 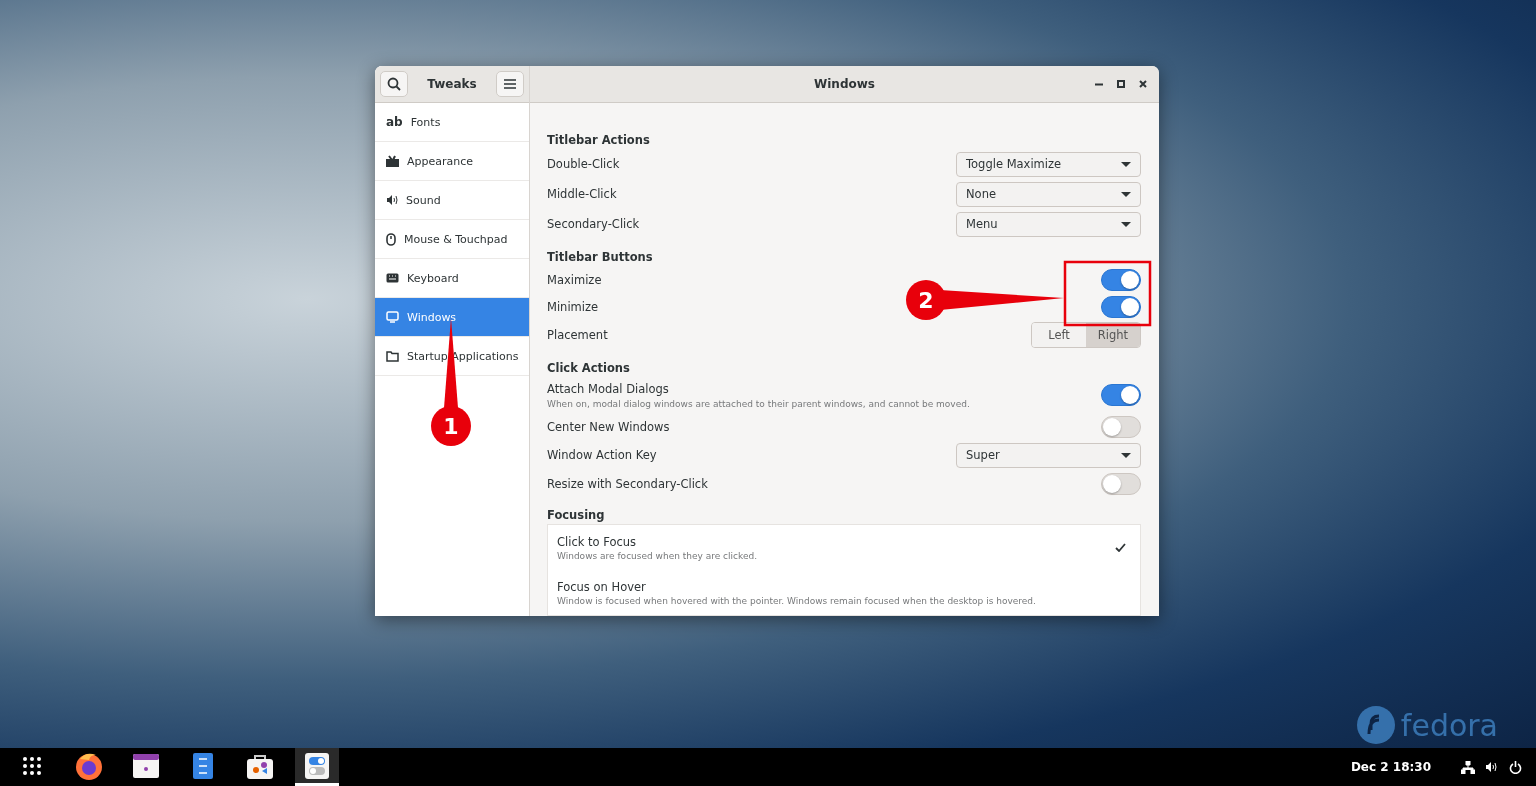 I want to click on dropdown: Super, so click(x=1048, y=455).